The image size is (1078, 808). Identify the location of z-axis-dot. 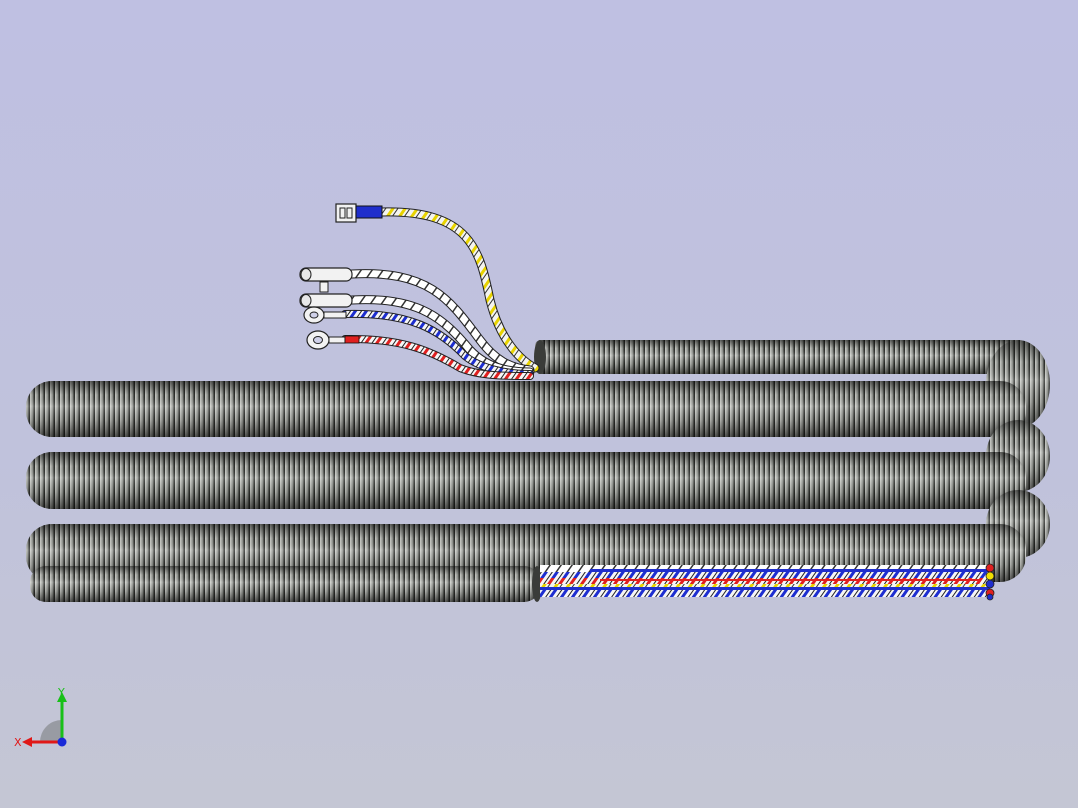
(62, 742).